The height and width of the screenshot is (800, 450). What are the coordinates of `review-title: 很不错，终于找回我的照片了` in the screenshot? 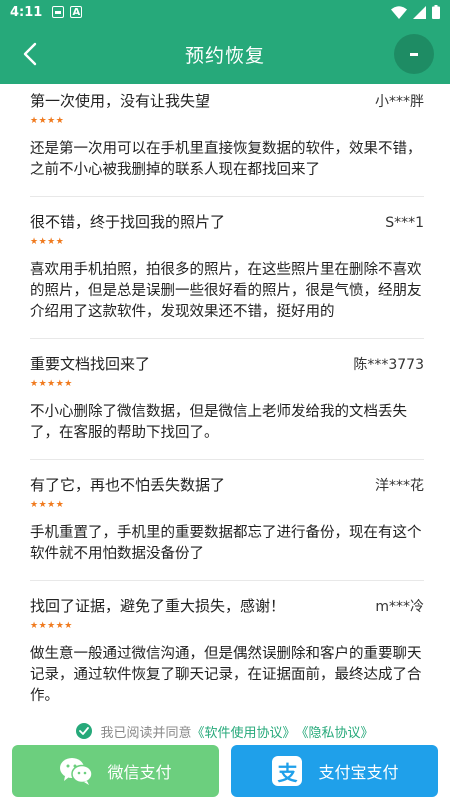 It's located at (128, 222).